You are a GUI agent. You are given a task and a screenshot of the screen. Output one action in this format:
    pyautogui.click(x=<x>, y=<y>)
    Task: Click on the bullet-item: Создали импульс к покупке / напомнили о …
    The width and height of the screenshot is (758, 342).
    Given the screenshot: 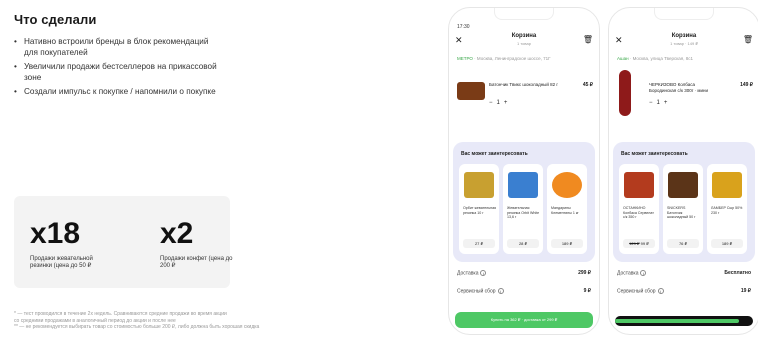 What is the action you would take?
    pyautogui.click(x=119, y=92)
    